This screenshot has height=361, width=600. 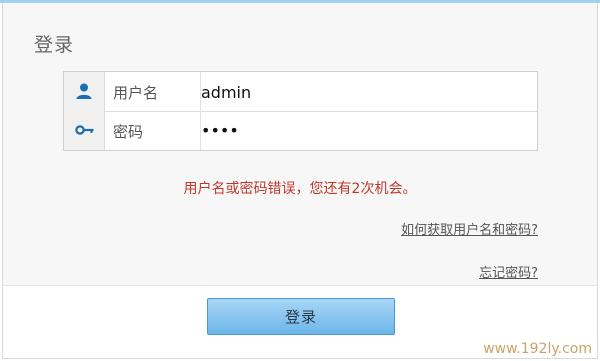 What do you see at coordinates (84, 130) in the screenshot?
I see `key-icon` at bounding box center [84, 130].